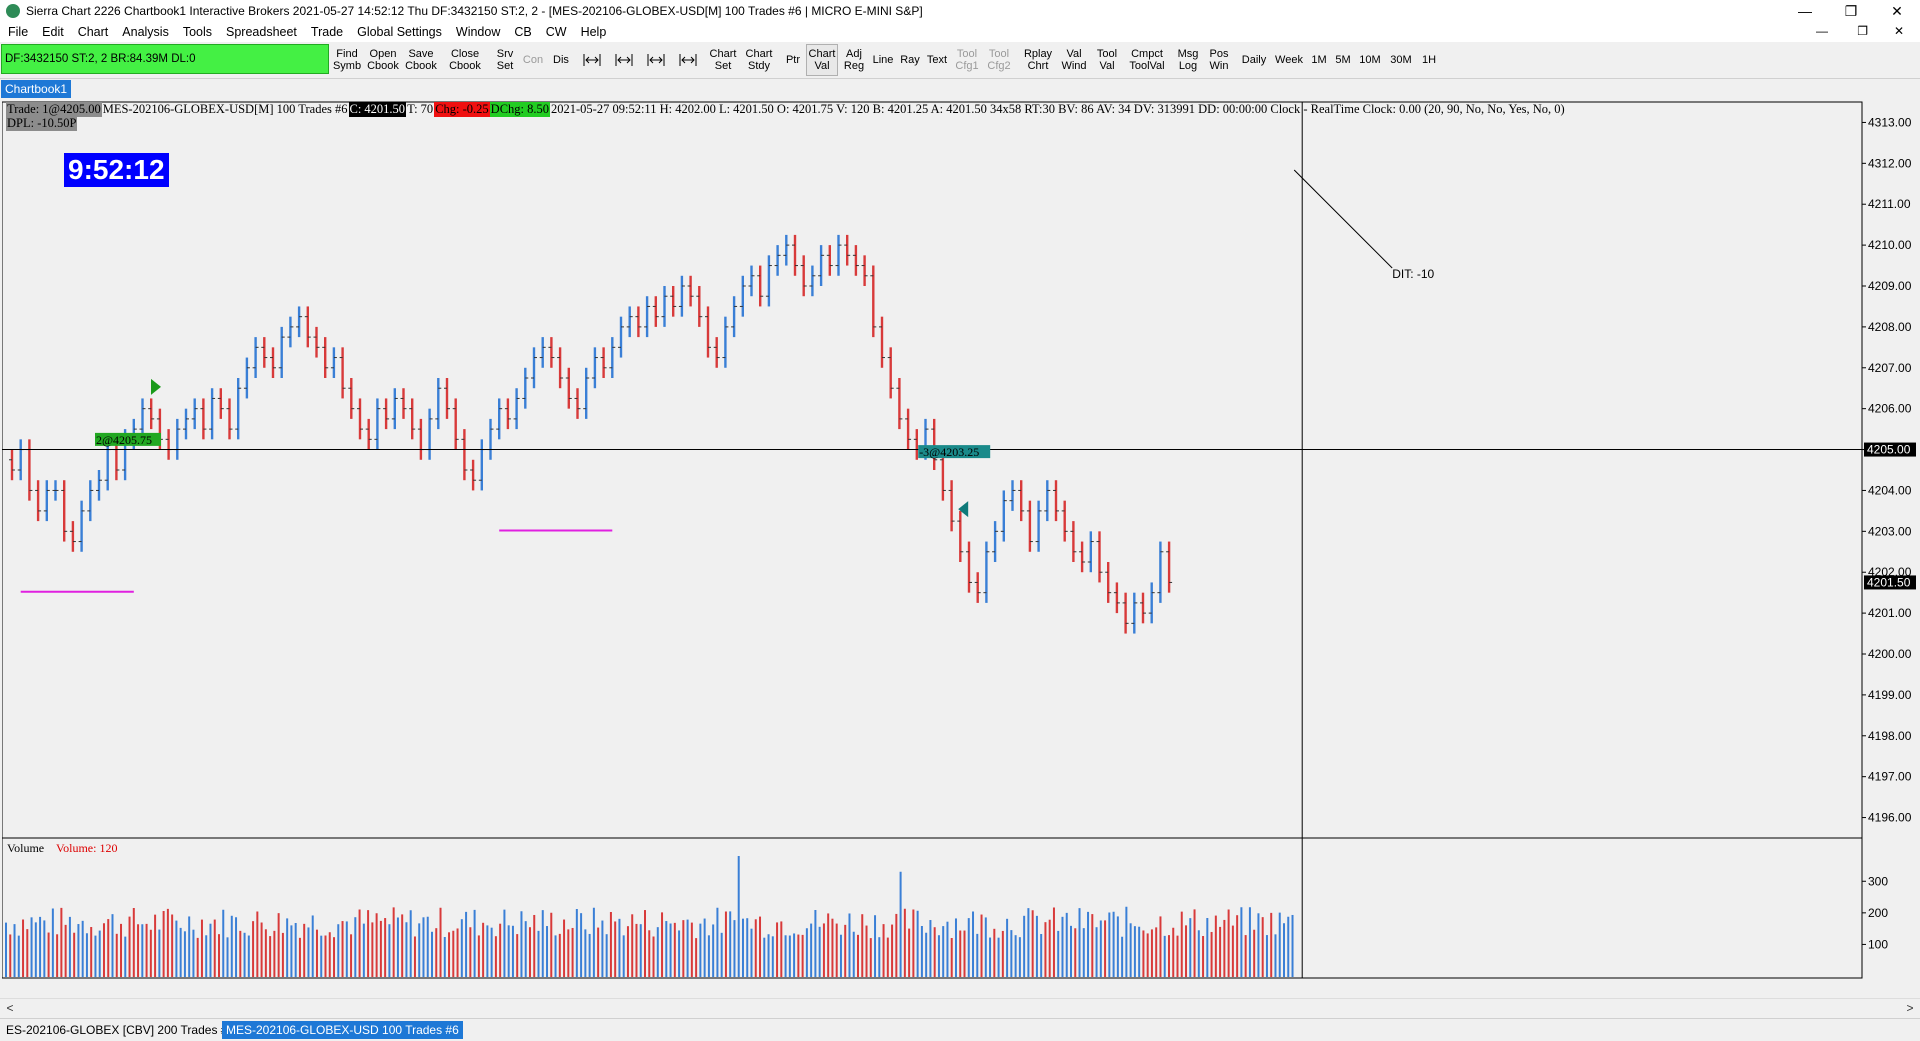 Image resolution: width=1920 pixels, height=1041 pixels. Describe the element at coordinates (478, 32) in the screenshot. I see `menu-window: Window` at that location.